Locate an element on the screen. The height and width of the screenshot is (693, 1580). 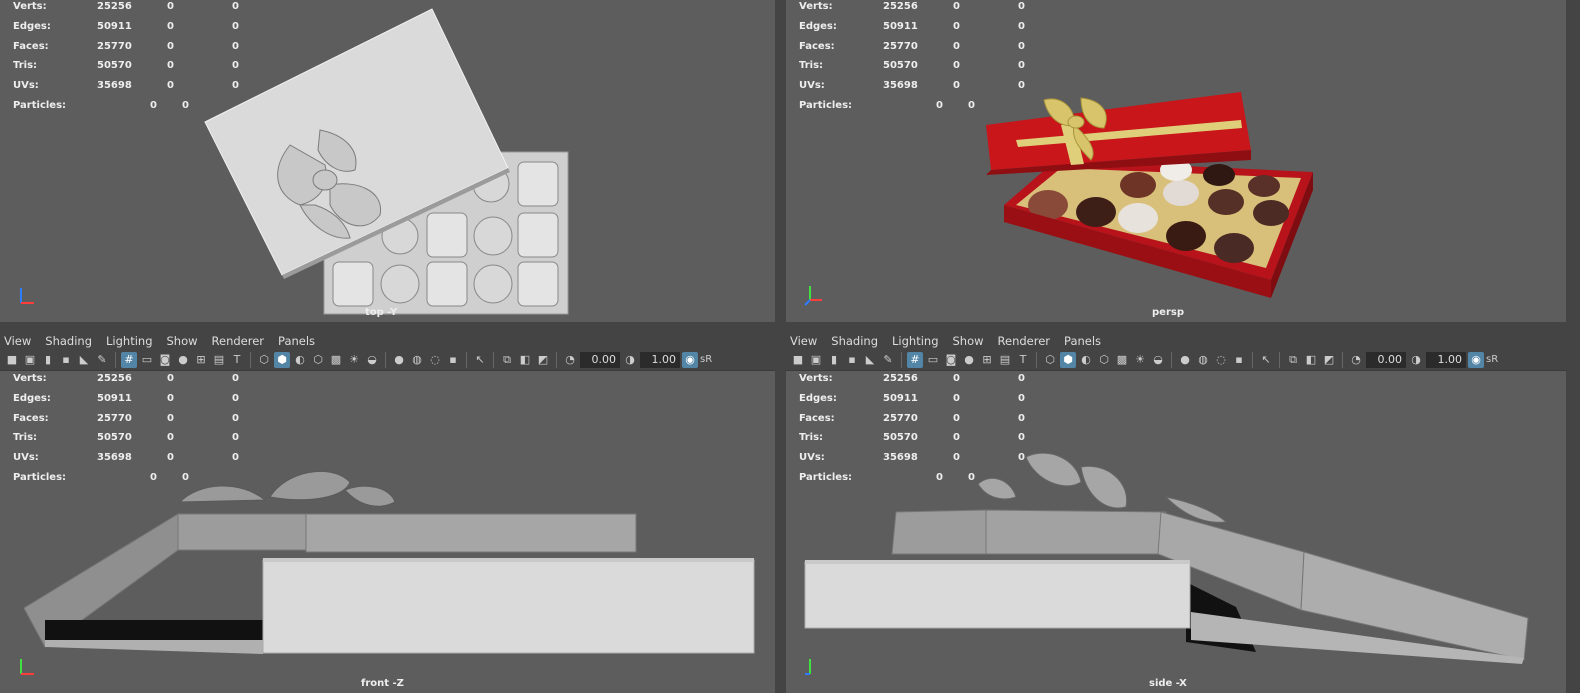
viewport-divider-vertical is located at coordinates (780, 346).